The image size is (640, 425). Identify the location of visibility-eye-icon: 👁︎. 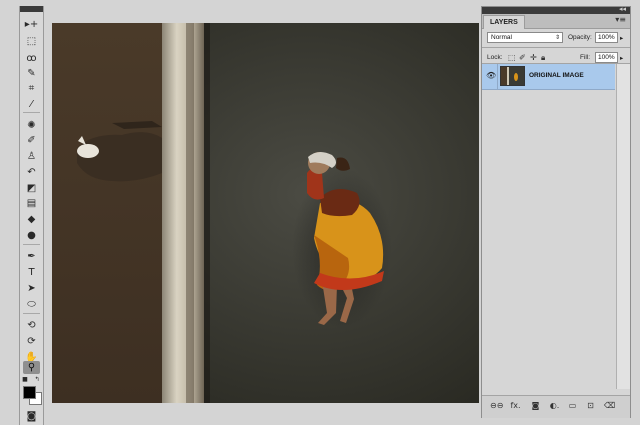
(491, 75).